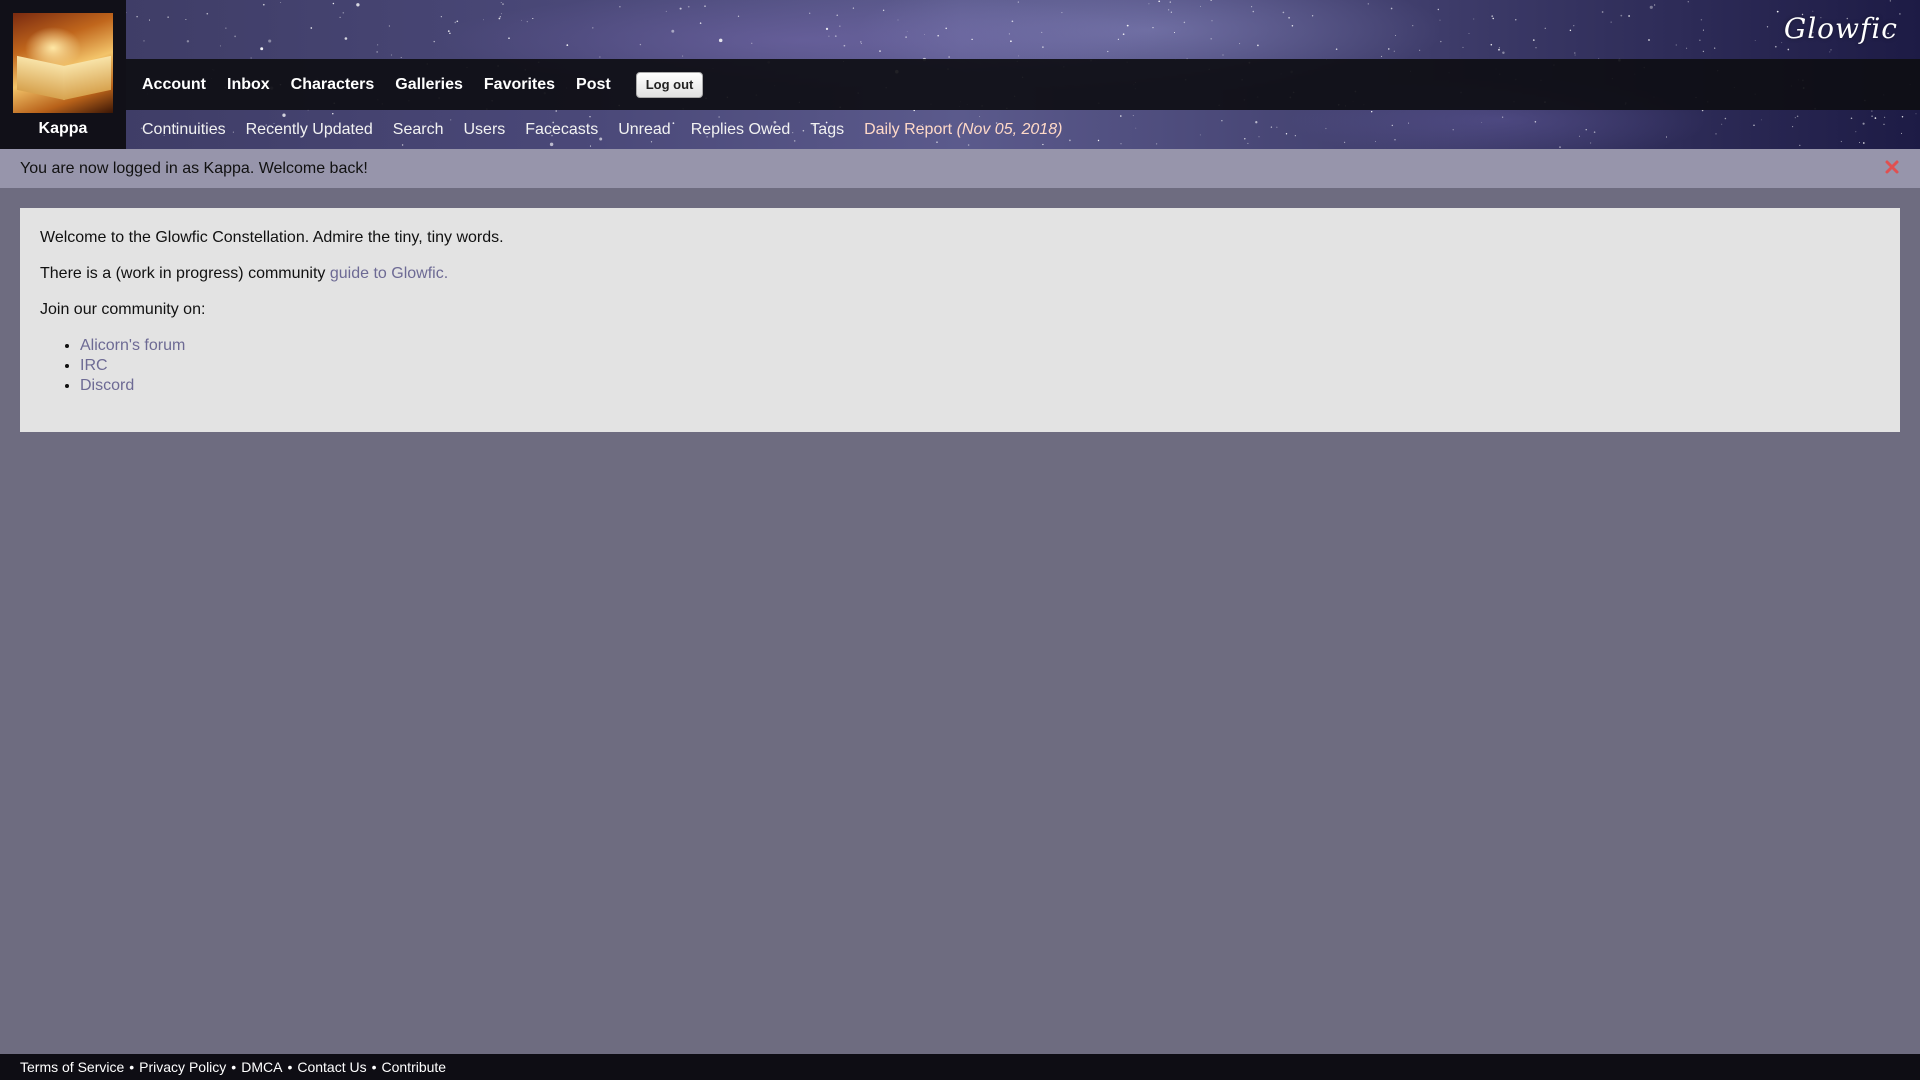 The width and height of the screenshot is (1920, 1080). I want to click on nav-inbox: Inbox, so click(248, 85).